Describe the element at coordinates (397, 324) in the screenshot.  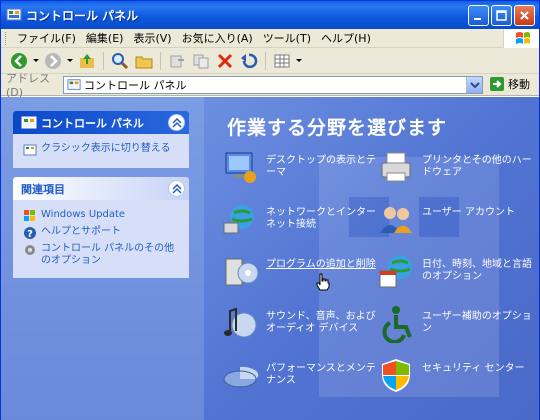
I see `accessibility-icon` at that location.